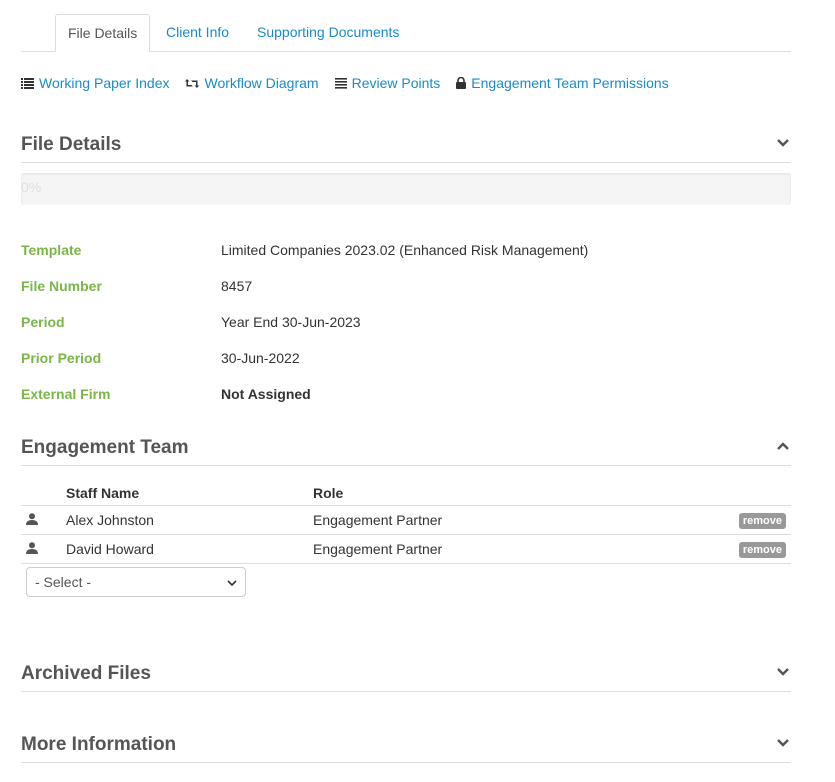  What do you see at coordinates (261, 83) in the screenshot?
I see `workflow-diagram-label: Workflow Diagram` at bounding box center [261, 83].